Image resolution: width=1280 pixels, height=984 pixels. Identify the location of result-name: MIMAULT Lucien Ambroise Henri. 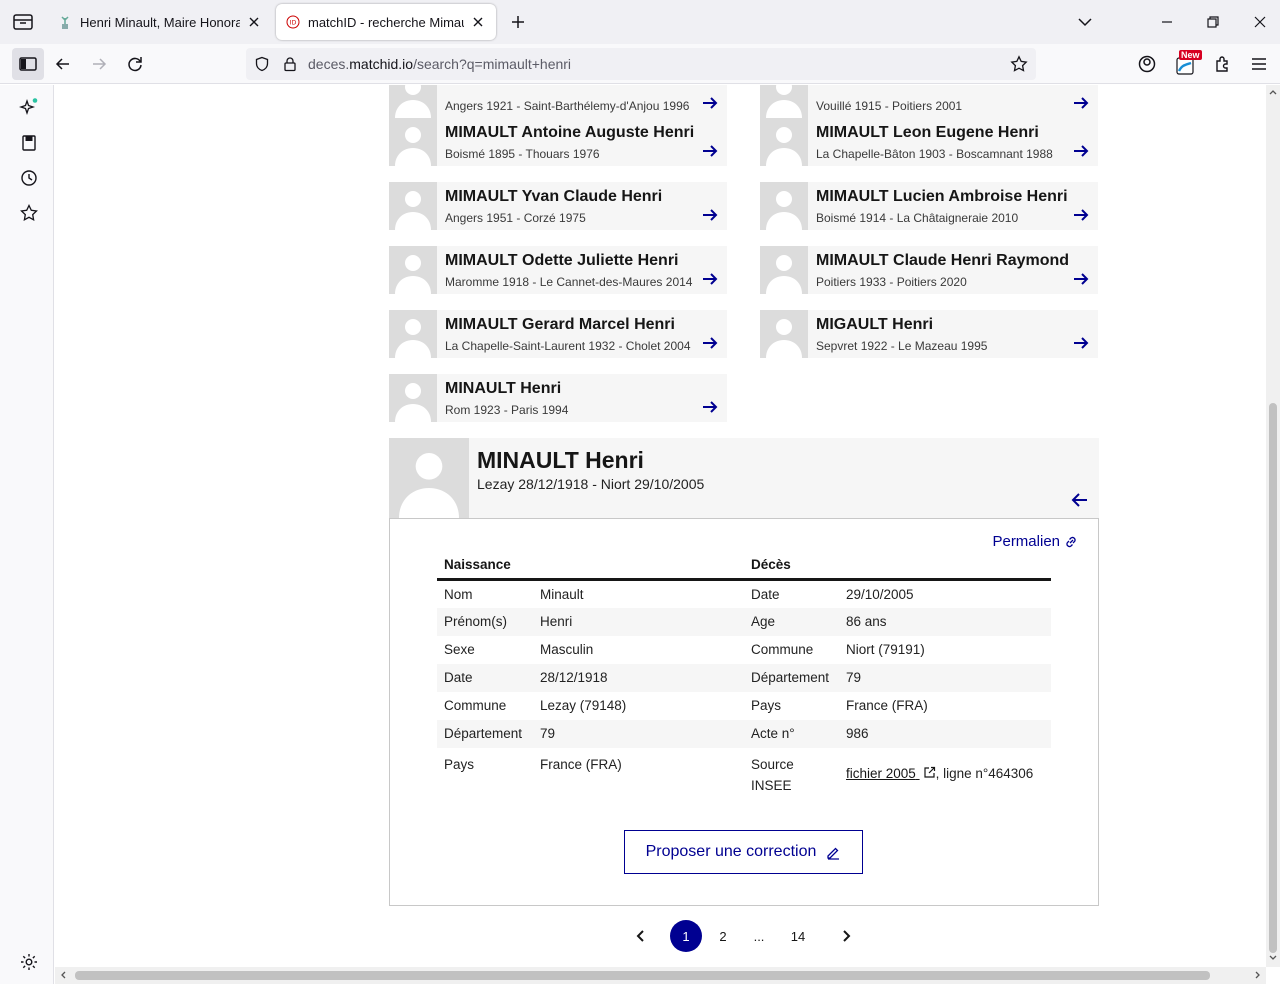
(942, 196).